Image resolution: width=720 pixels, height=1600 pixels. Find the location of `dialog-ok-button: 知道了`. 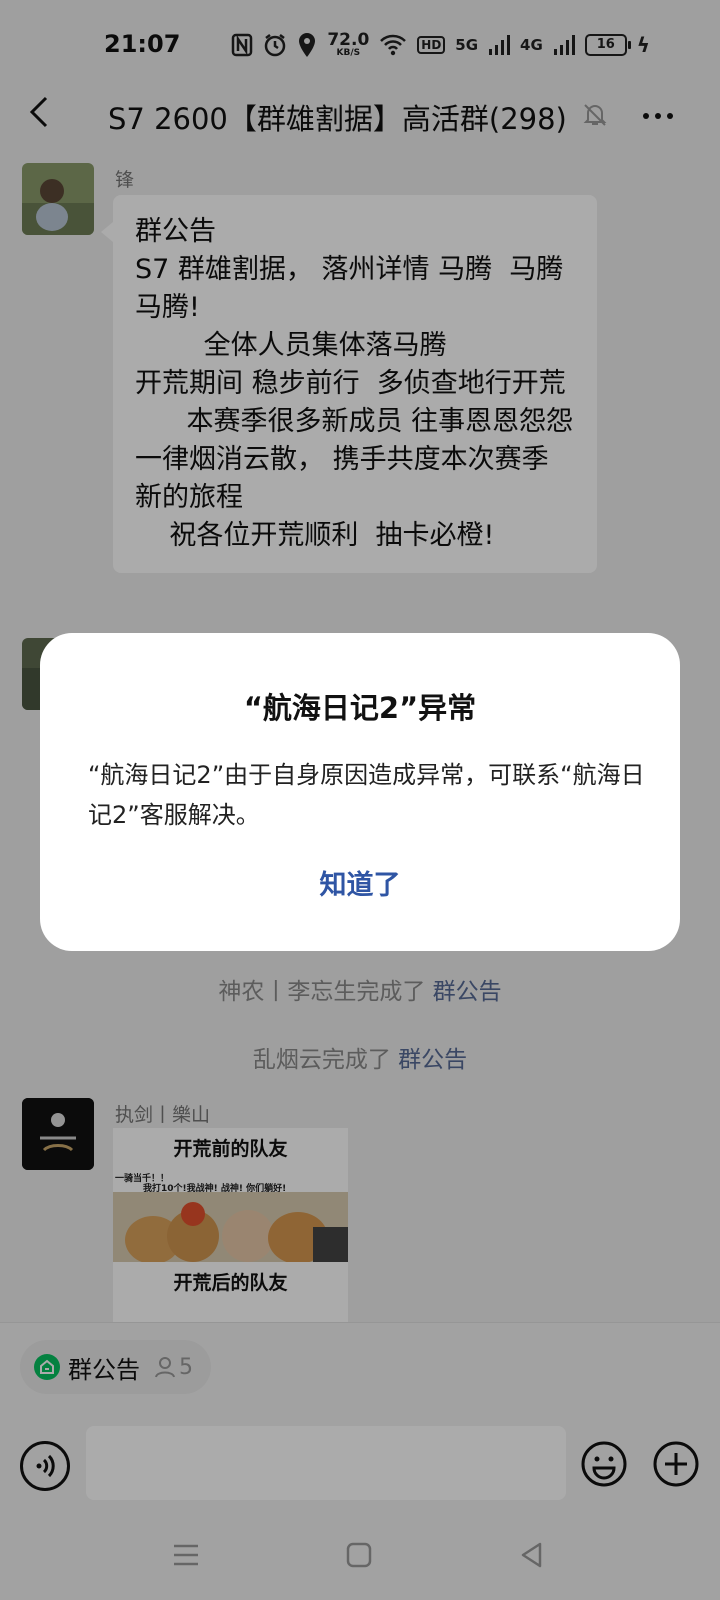

dialog-ok-button: 知道了 is located at coordinates (360, 886).